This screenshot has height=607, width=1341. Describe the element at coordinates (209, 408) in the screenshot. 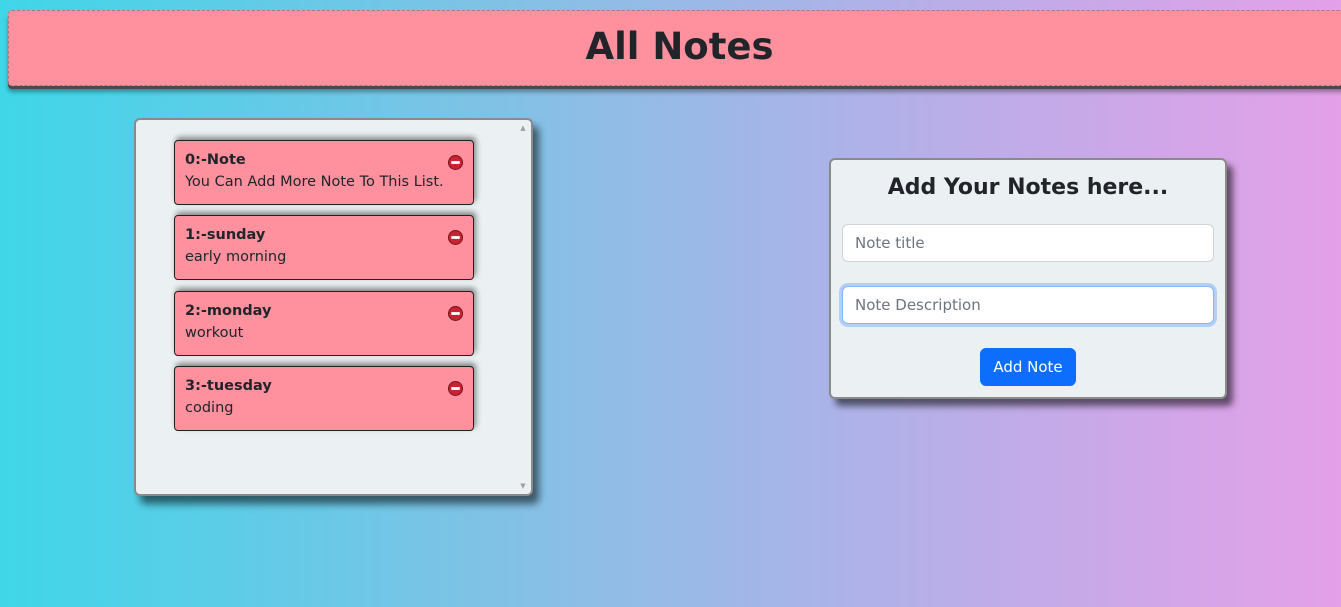

I see `note-description: coding` at that location.